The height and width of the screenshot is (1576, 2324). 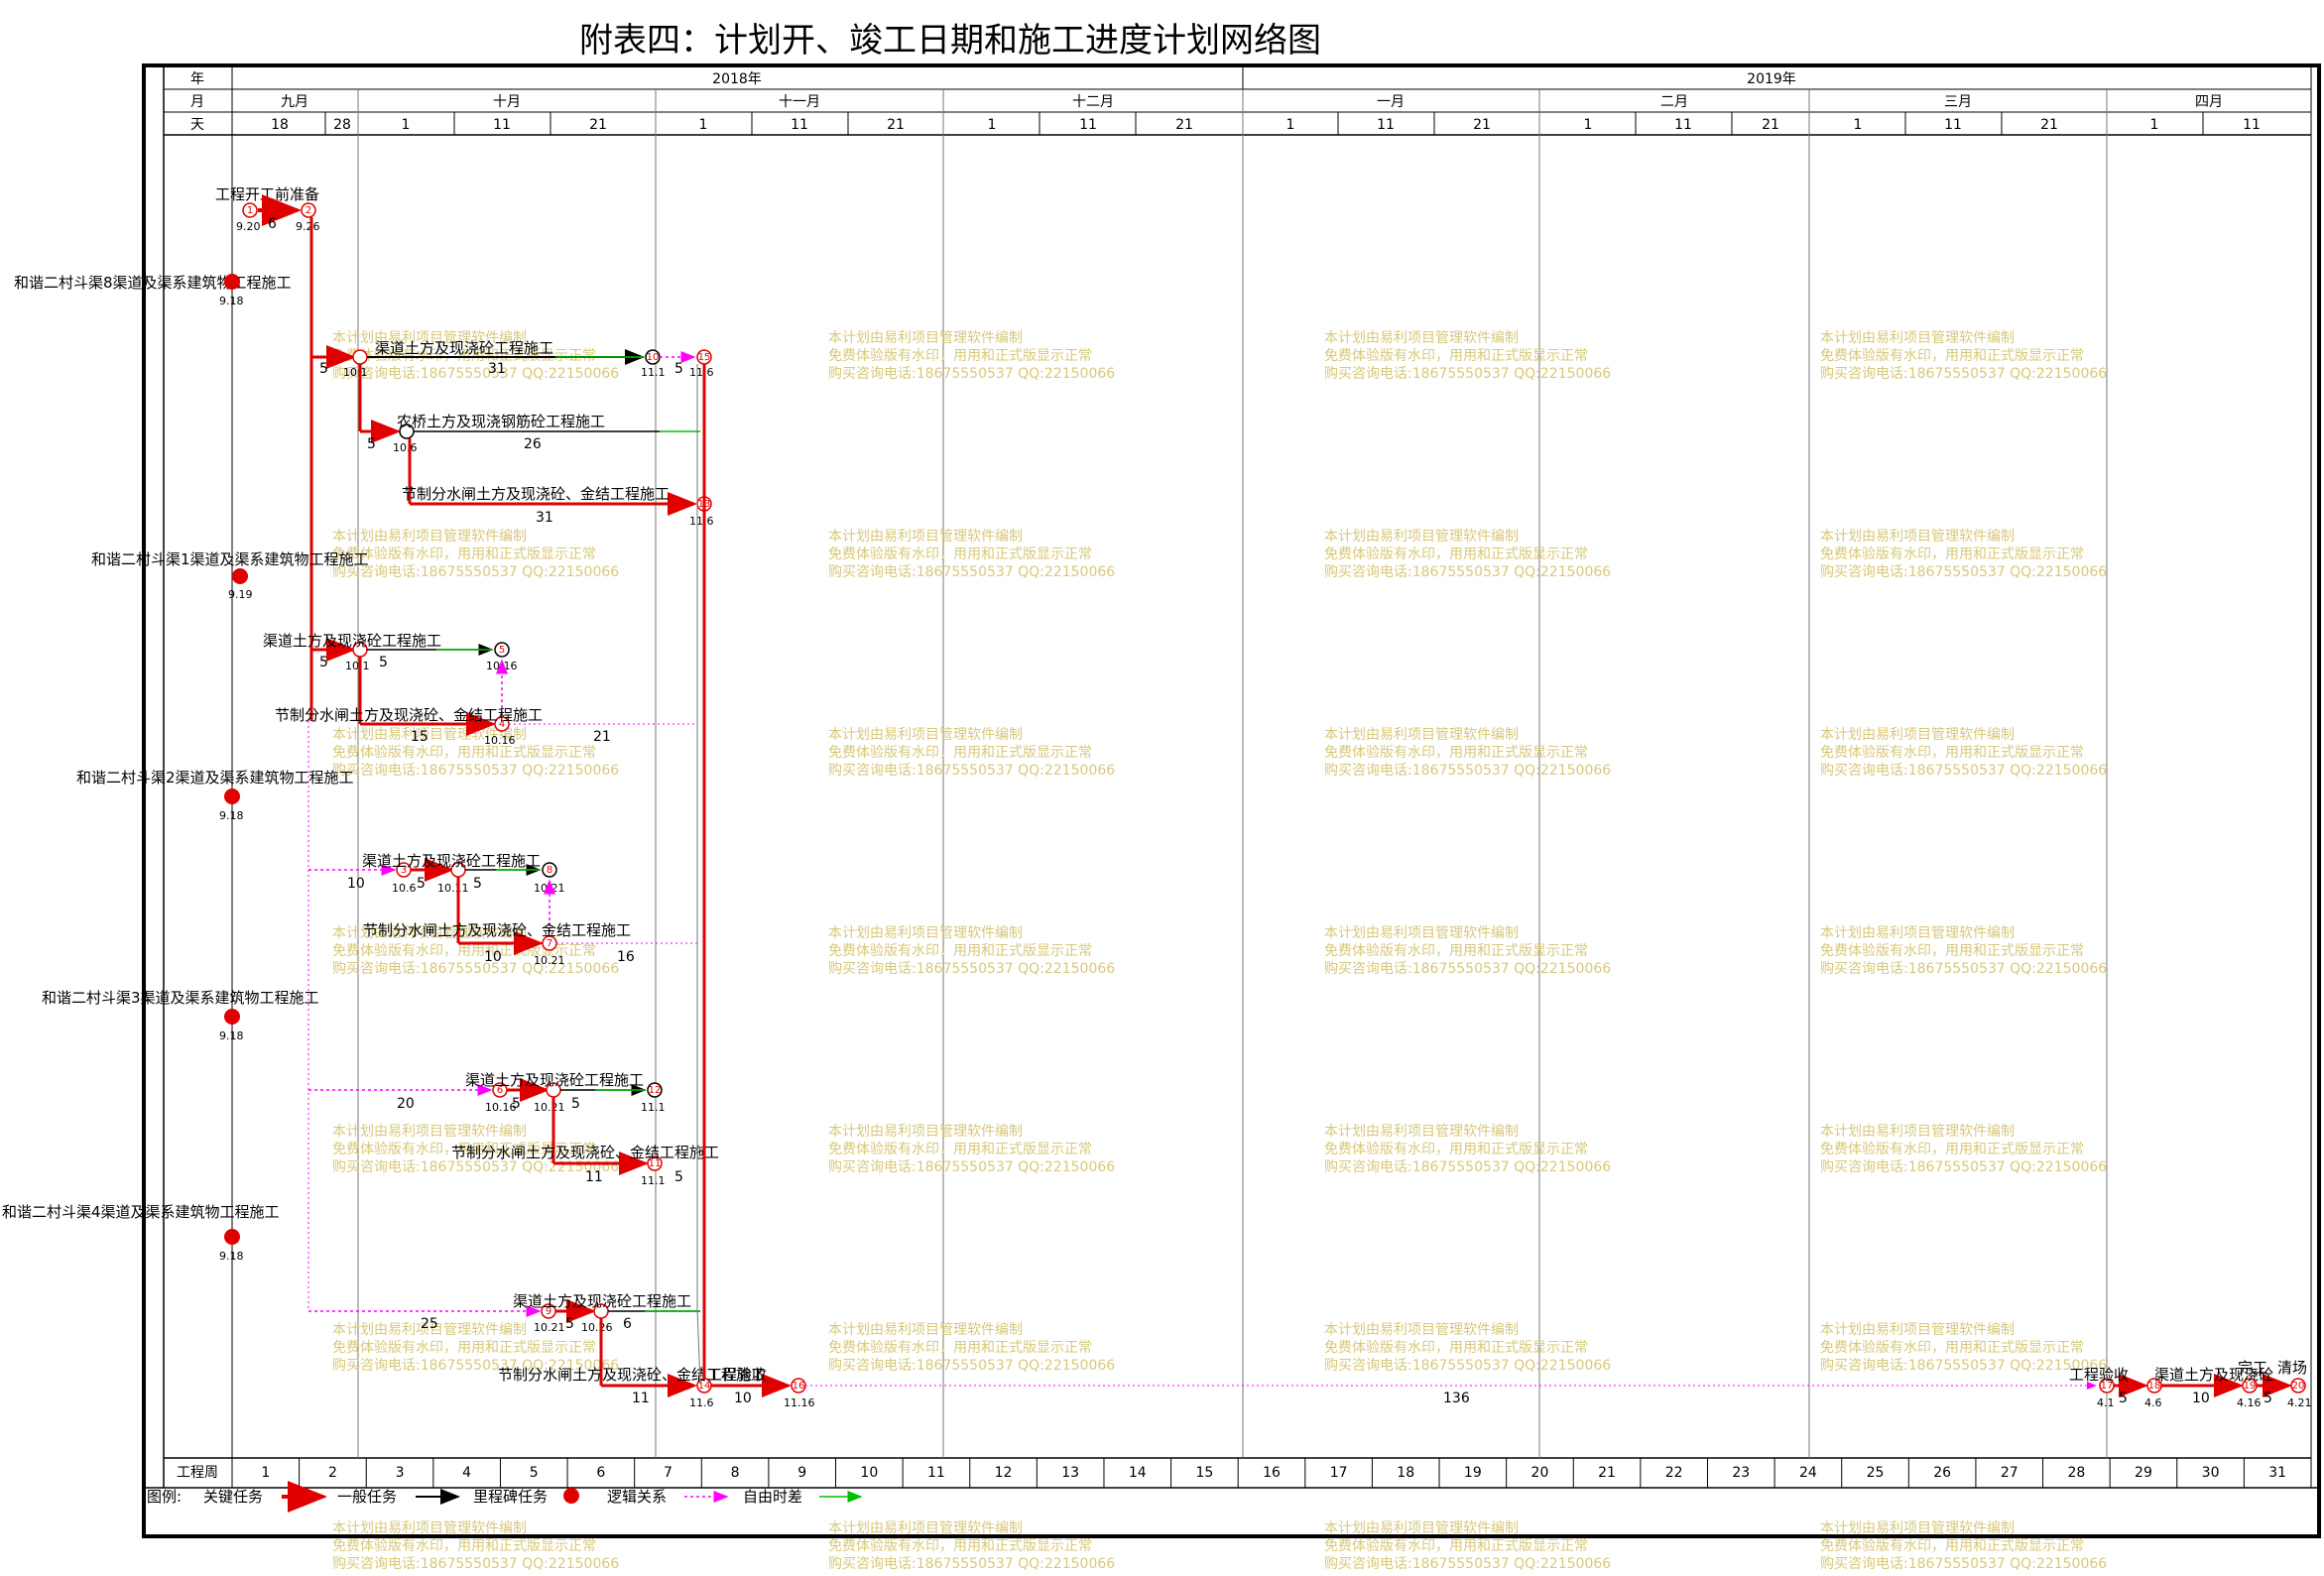 I want to click on task-channel-2: 3 8 渠道土方及现浇砼工程施工 10 10.6 5 10.11 5 10.21, so click(x=436, y=892).